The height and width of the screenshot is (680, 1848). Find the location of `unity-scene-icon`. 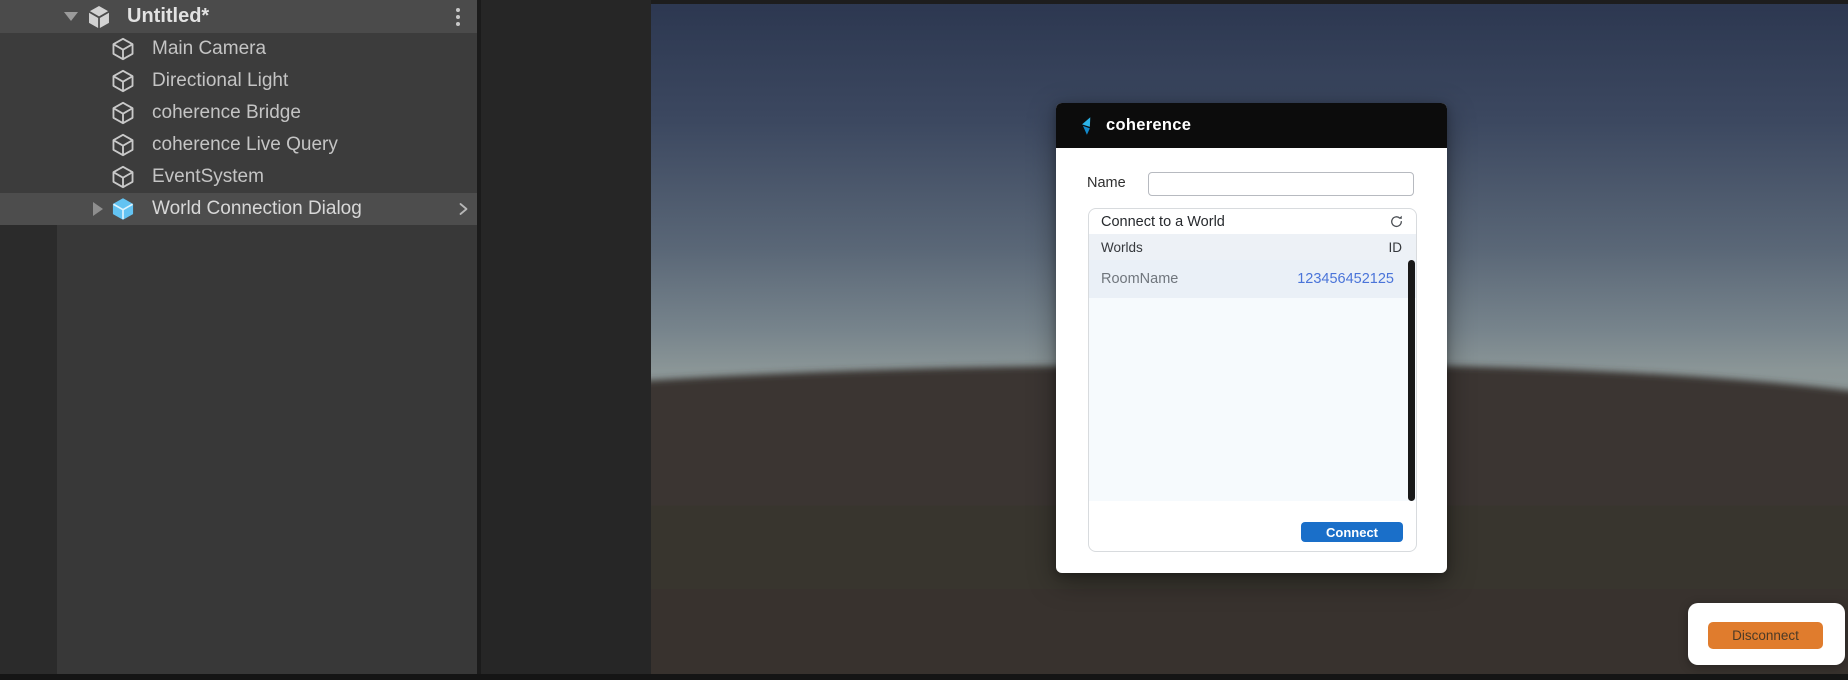

unity-scene-icon is located at coordinates (99, 16).